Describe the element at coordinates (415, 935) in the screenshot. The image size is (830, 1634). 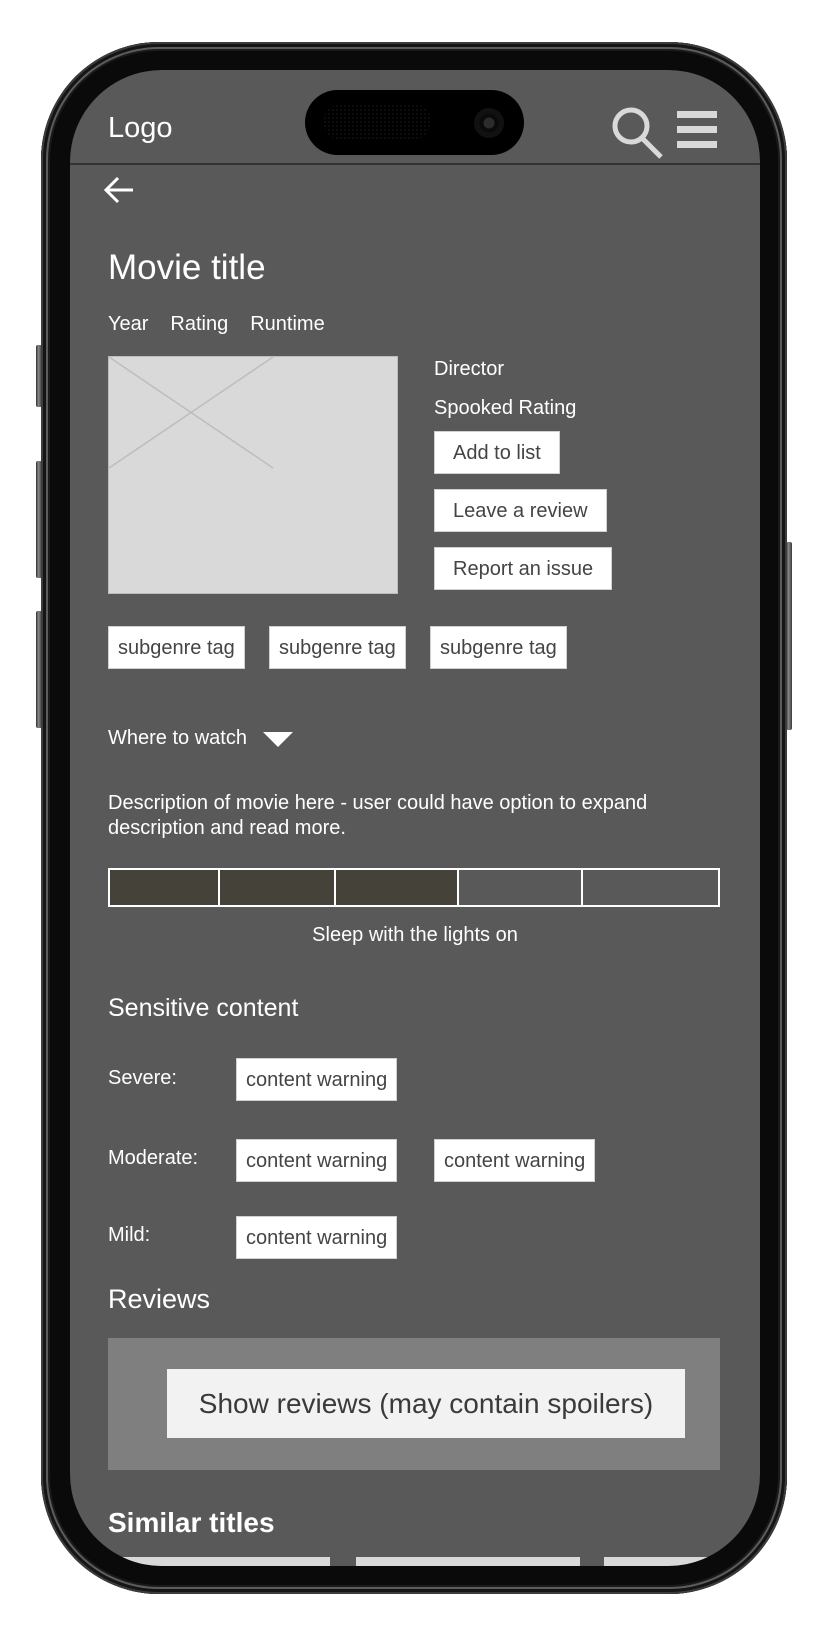
I see `scare-meter-label: Sleep with the lights on` at that location.